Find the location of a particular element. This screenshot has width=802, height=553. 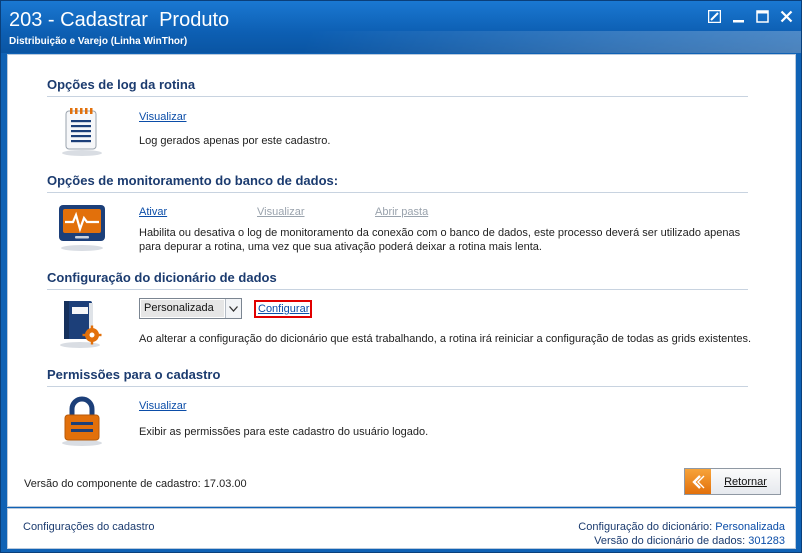

section-title-dicionario: Configuração do dicionário de dados is located at coordinates (162, 277).